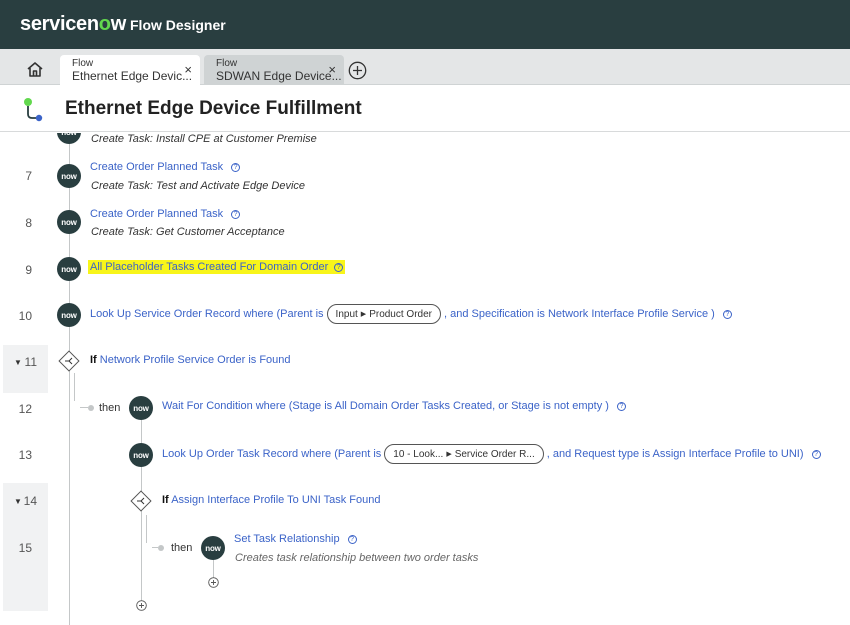 The image size is (850, 625). What do you see at coordinates (25, 409) in the screenshot?
I see `row-number: 12` at bounding box center [25, 409].